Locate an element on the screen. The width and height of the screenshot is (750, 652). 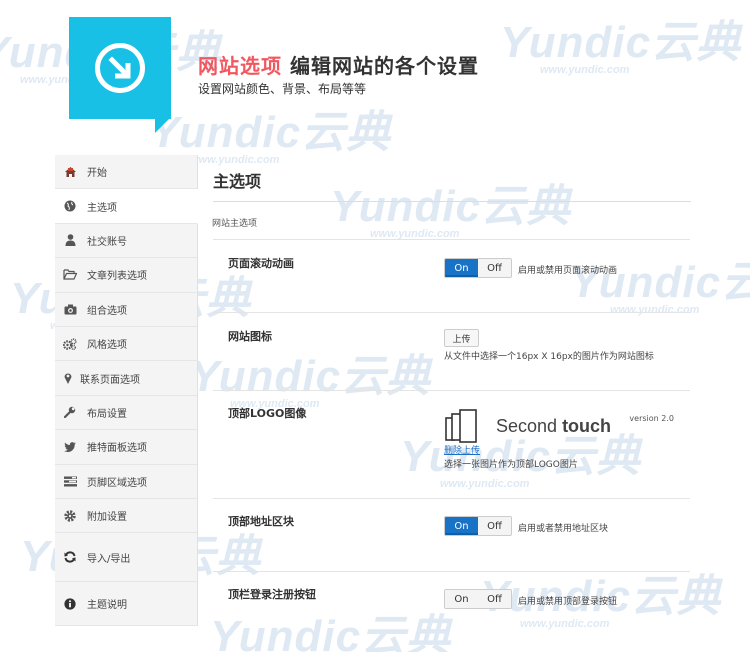
top-login-toggle: On Off is located at coordinates (478, 599).